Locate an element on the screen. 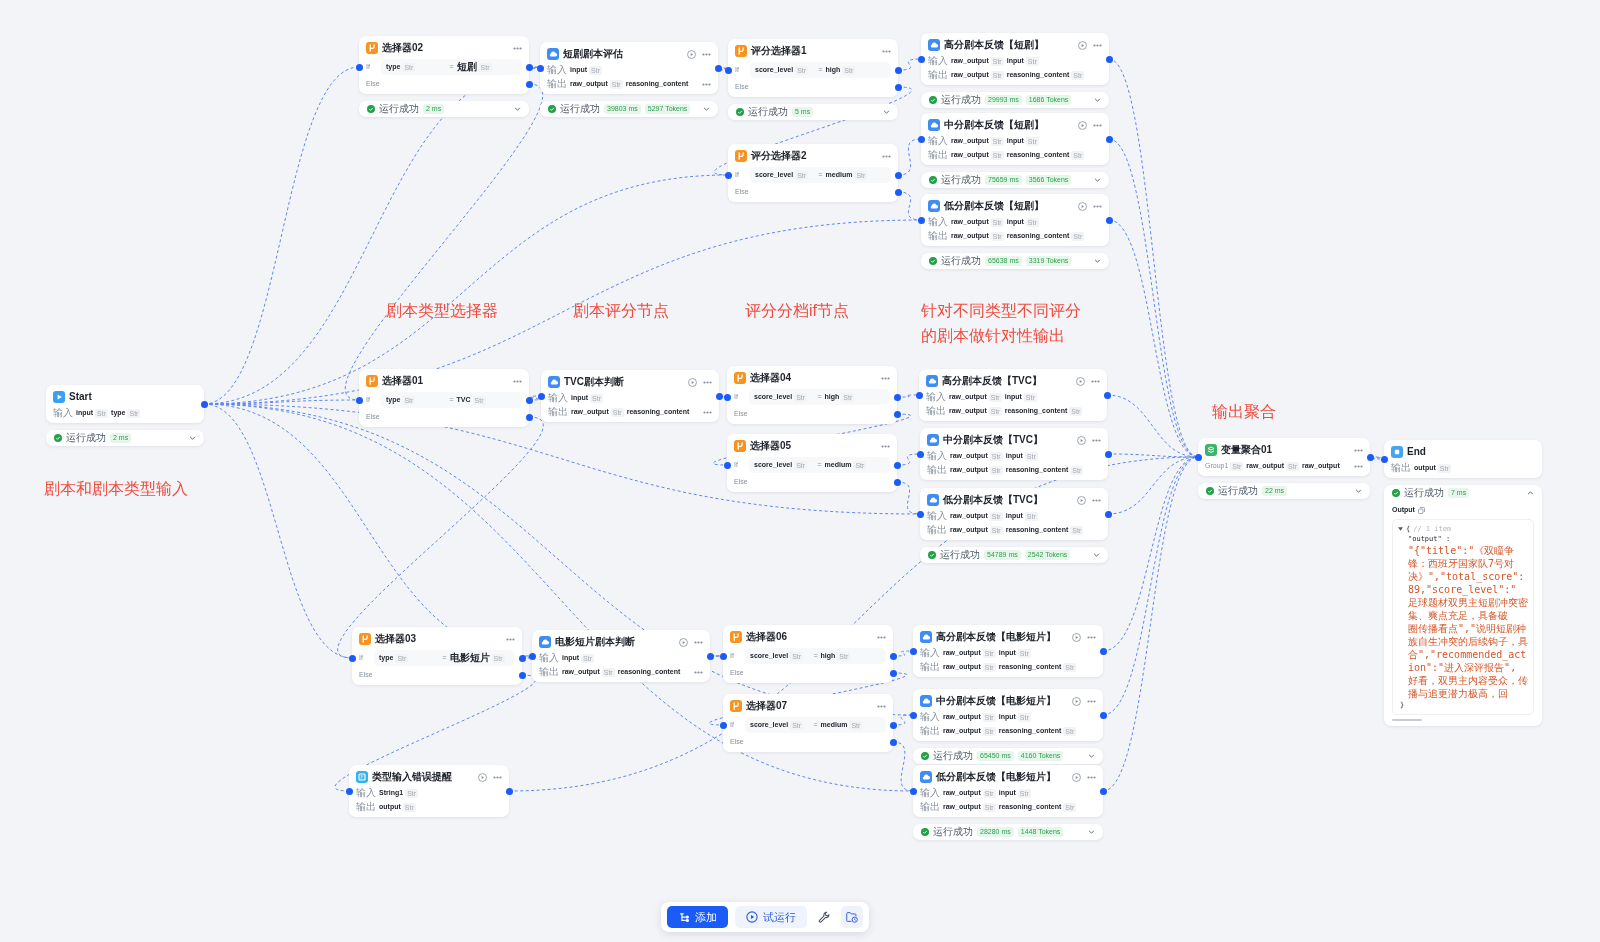  scroll-bar is located at coordinates (1407, 720).